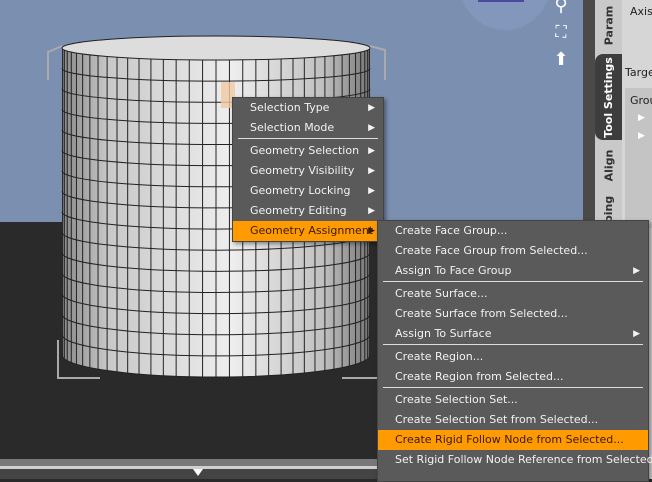 The height and width of the screenshot is (482, 652). Describe the element at coordinates (308, 211) in the screenshot. I see `menu-item-geometry-editing: Geometry Editing ▶` at that location.